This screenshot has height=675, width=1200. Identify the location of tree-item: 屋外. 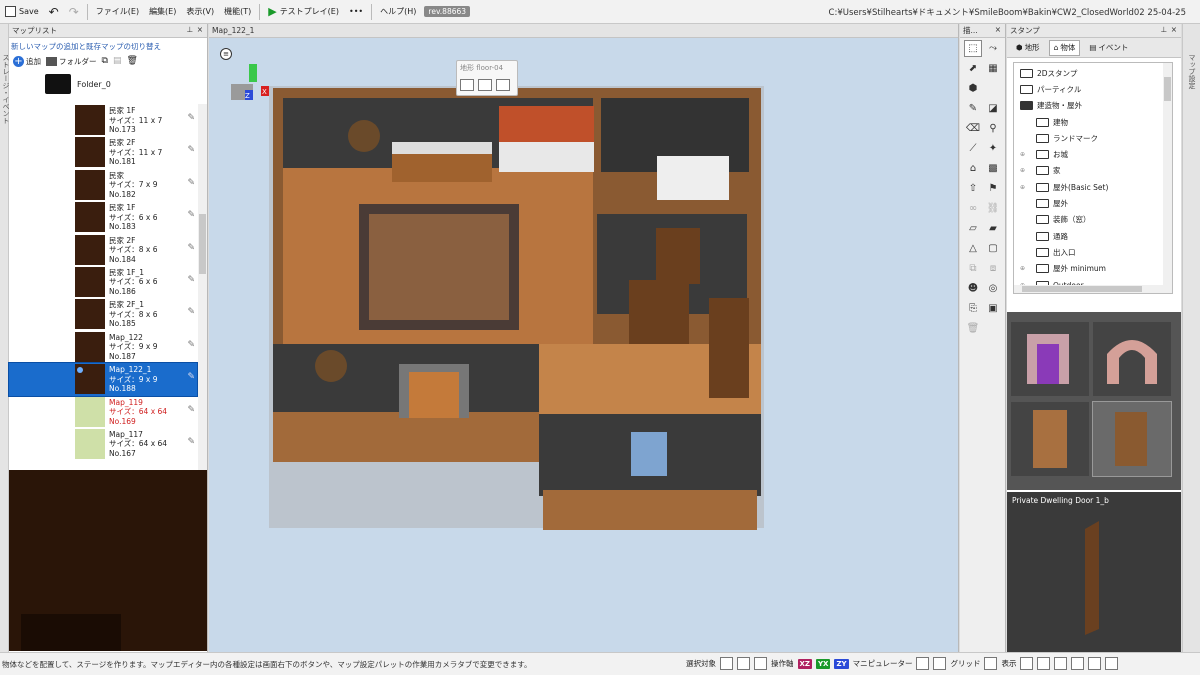
(1093, 203).